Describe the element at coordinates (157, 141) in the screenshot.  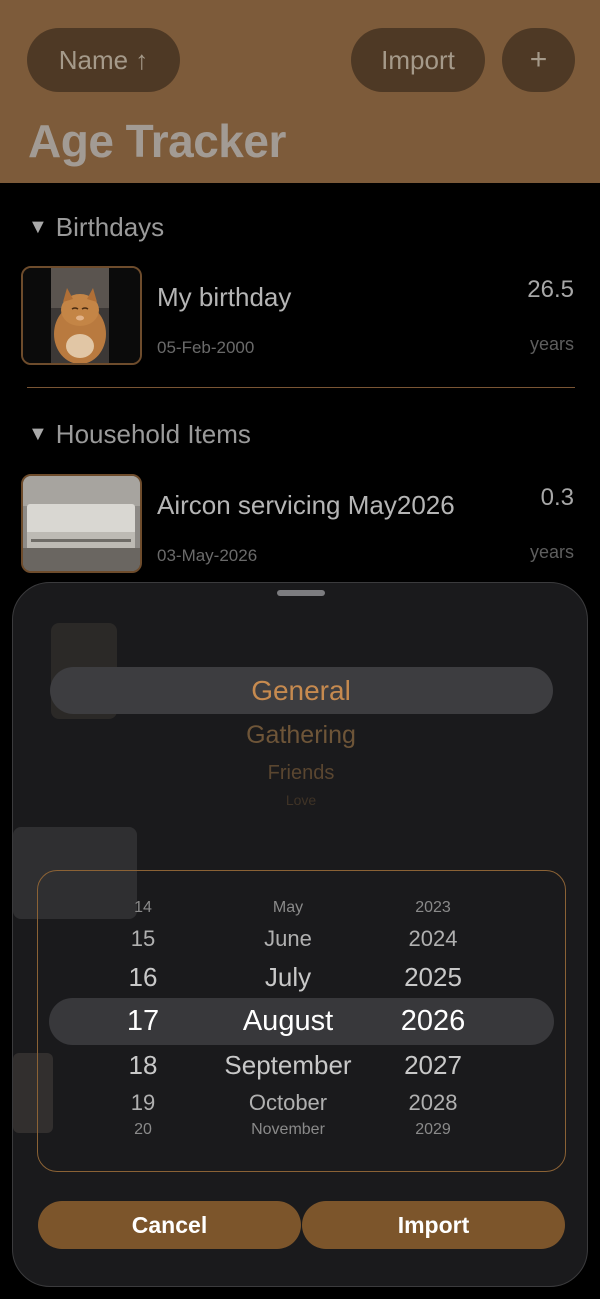
I see `page-title: Age Tracker` at that location.